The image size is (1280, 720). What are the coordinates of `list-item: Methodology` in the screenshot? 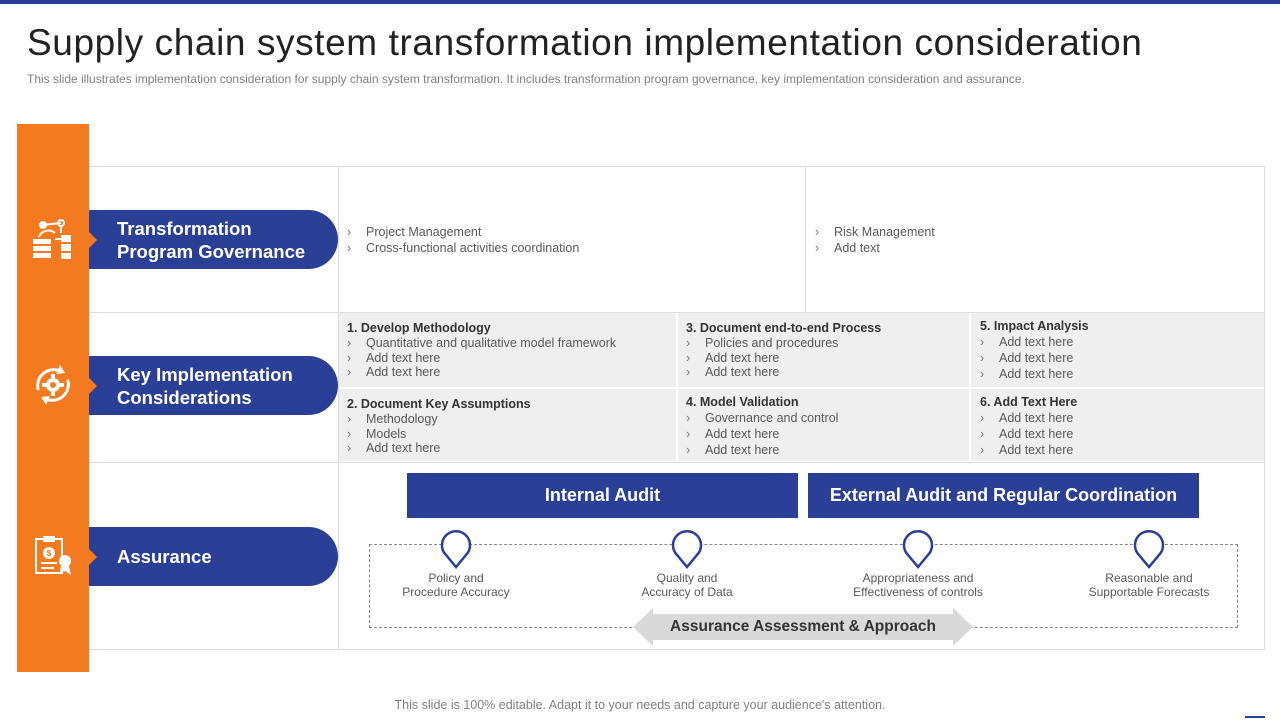 It's located at (507, 419).